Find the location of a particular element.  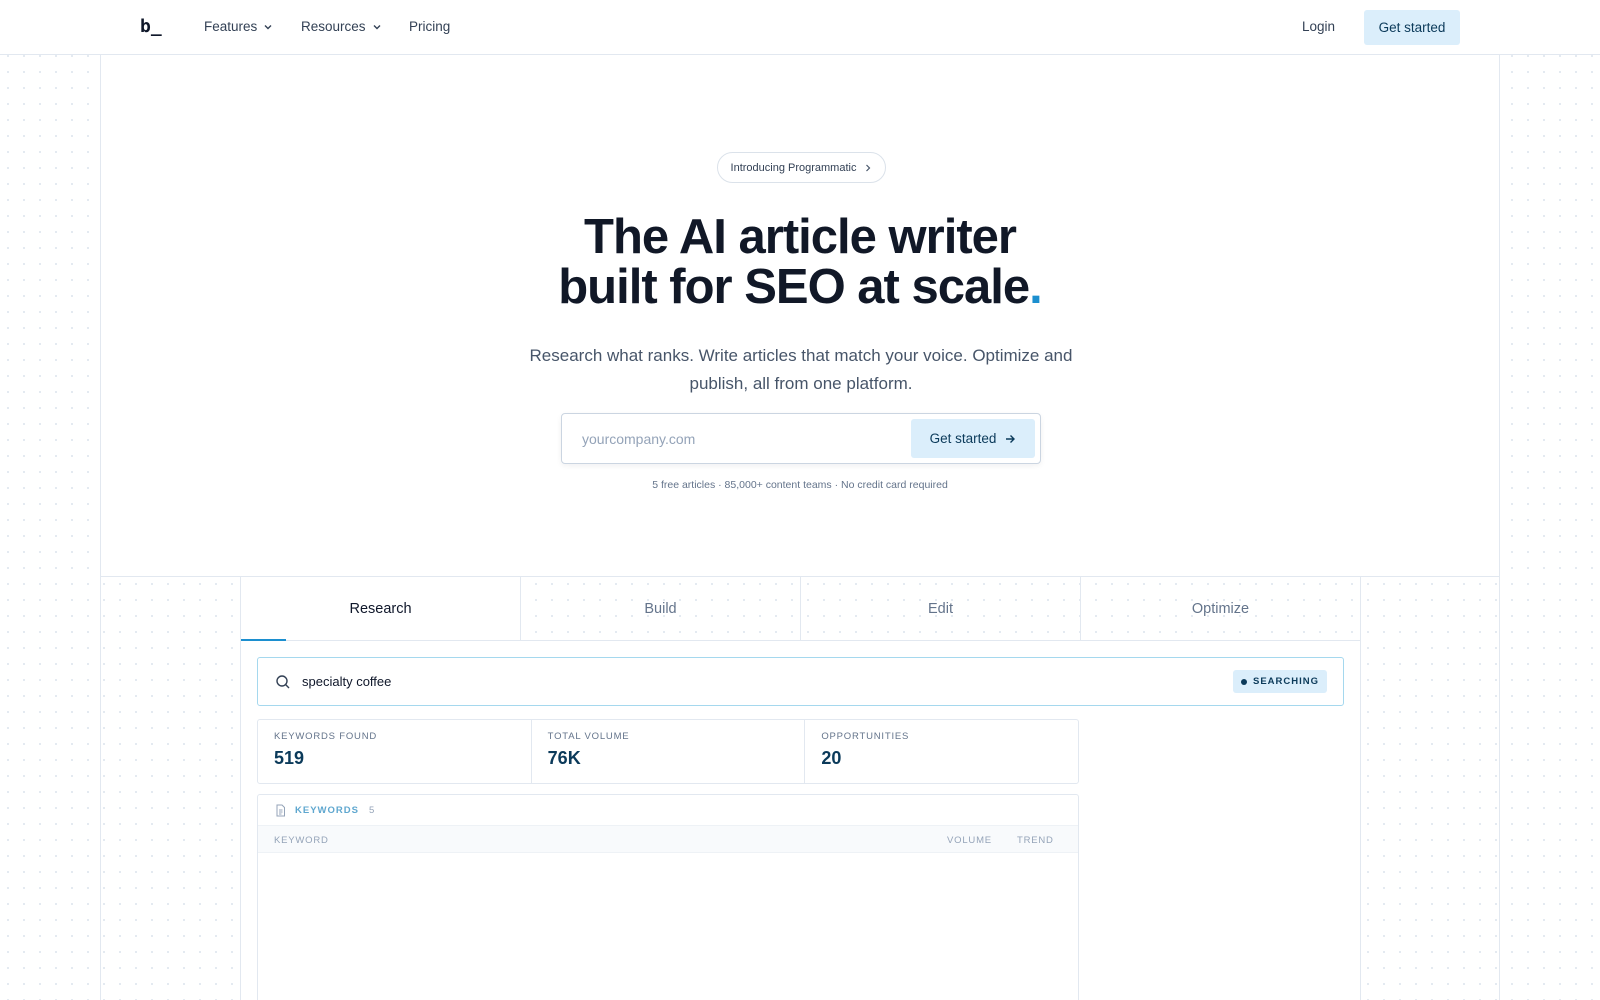

signup-form: Get started is located at coordinates (801, 438).